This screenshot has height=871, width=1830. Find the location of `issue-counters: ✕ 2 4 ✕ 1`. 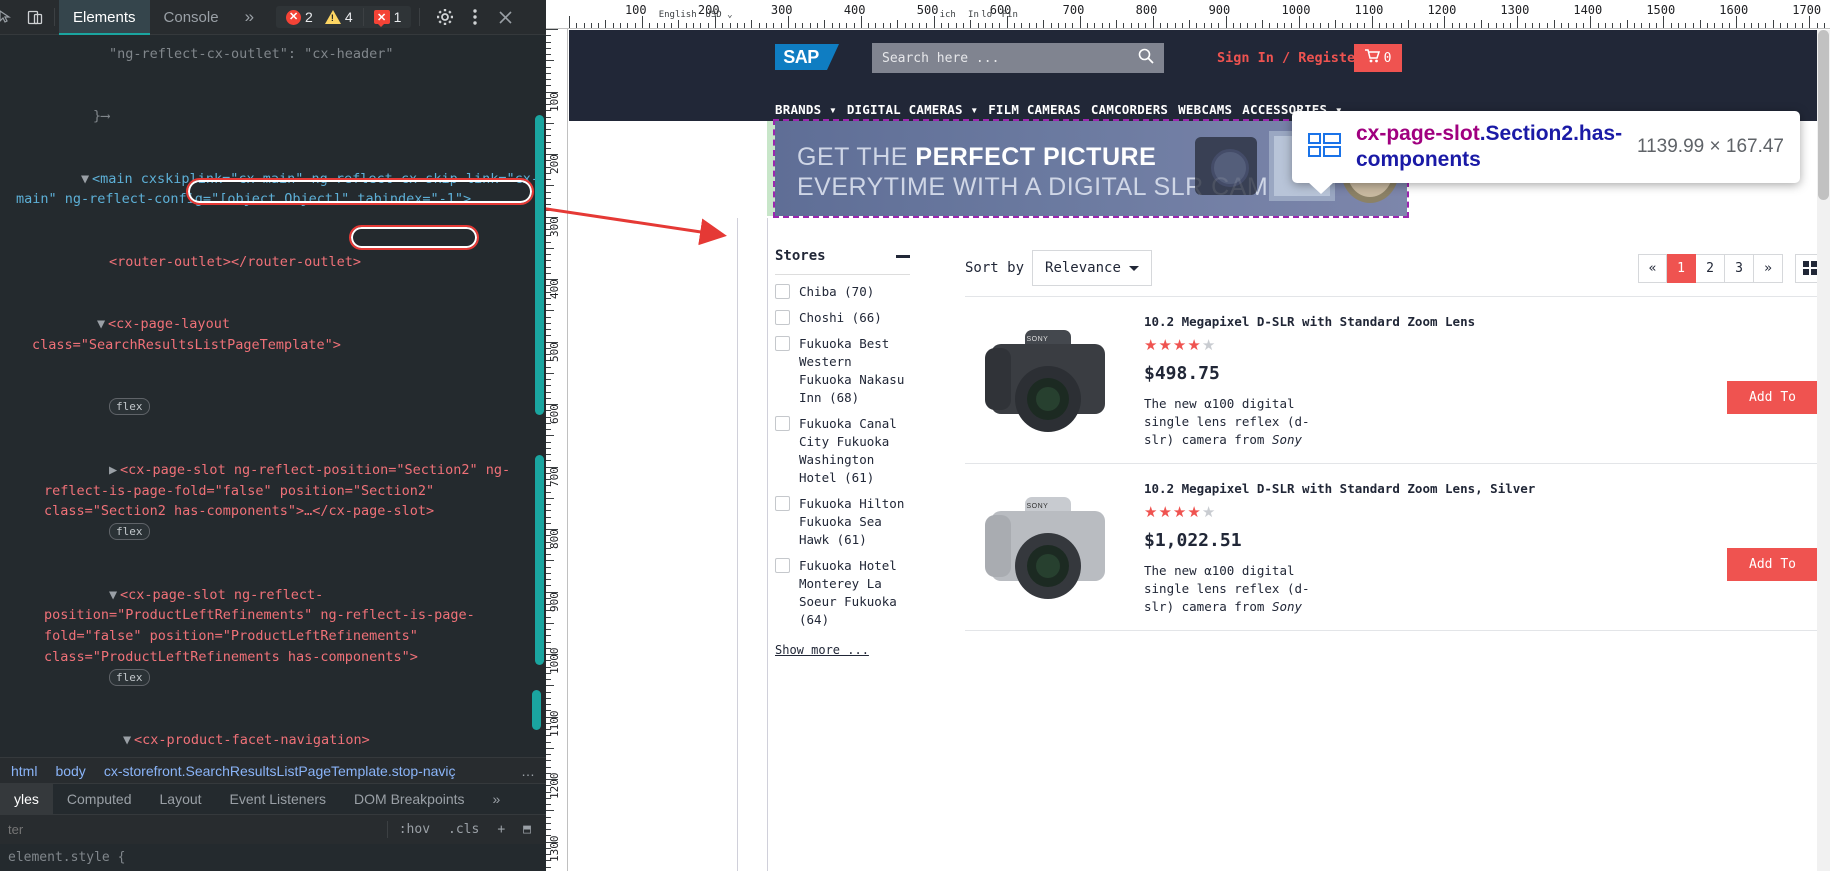

issue-counters: ✕ 2 4 ✕ 1 is located at coordinates (344, 17).